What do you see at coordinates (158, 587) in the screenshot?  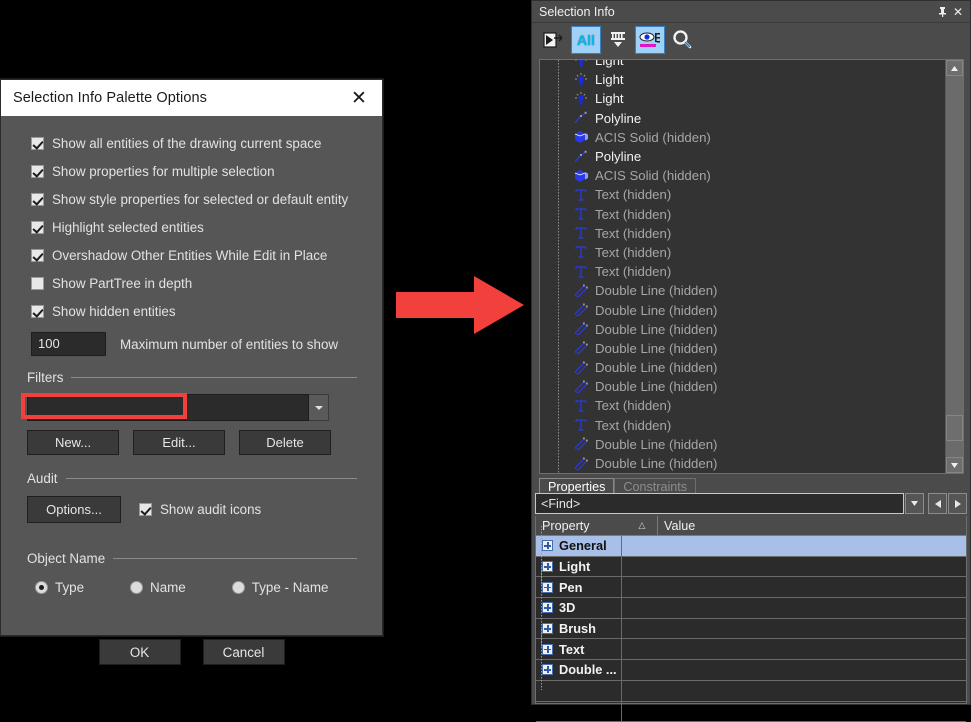 I see `radio-name: Name` at bounding box center [158, 587].